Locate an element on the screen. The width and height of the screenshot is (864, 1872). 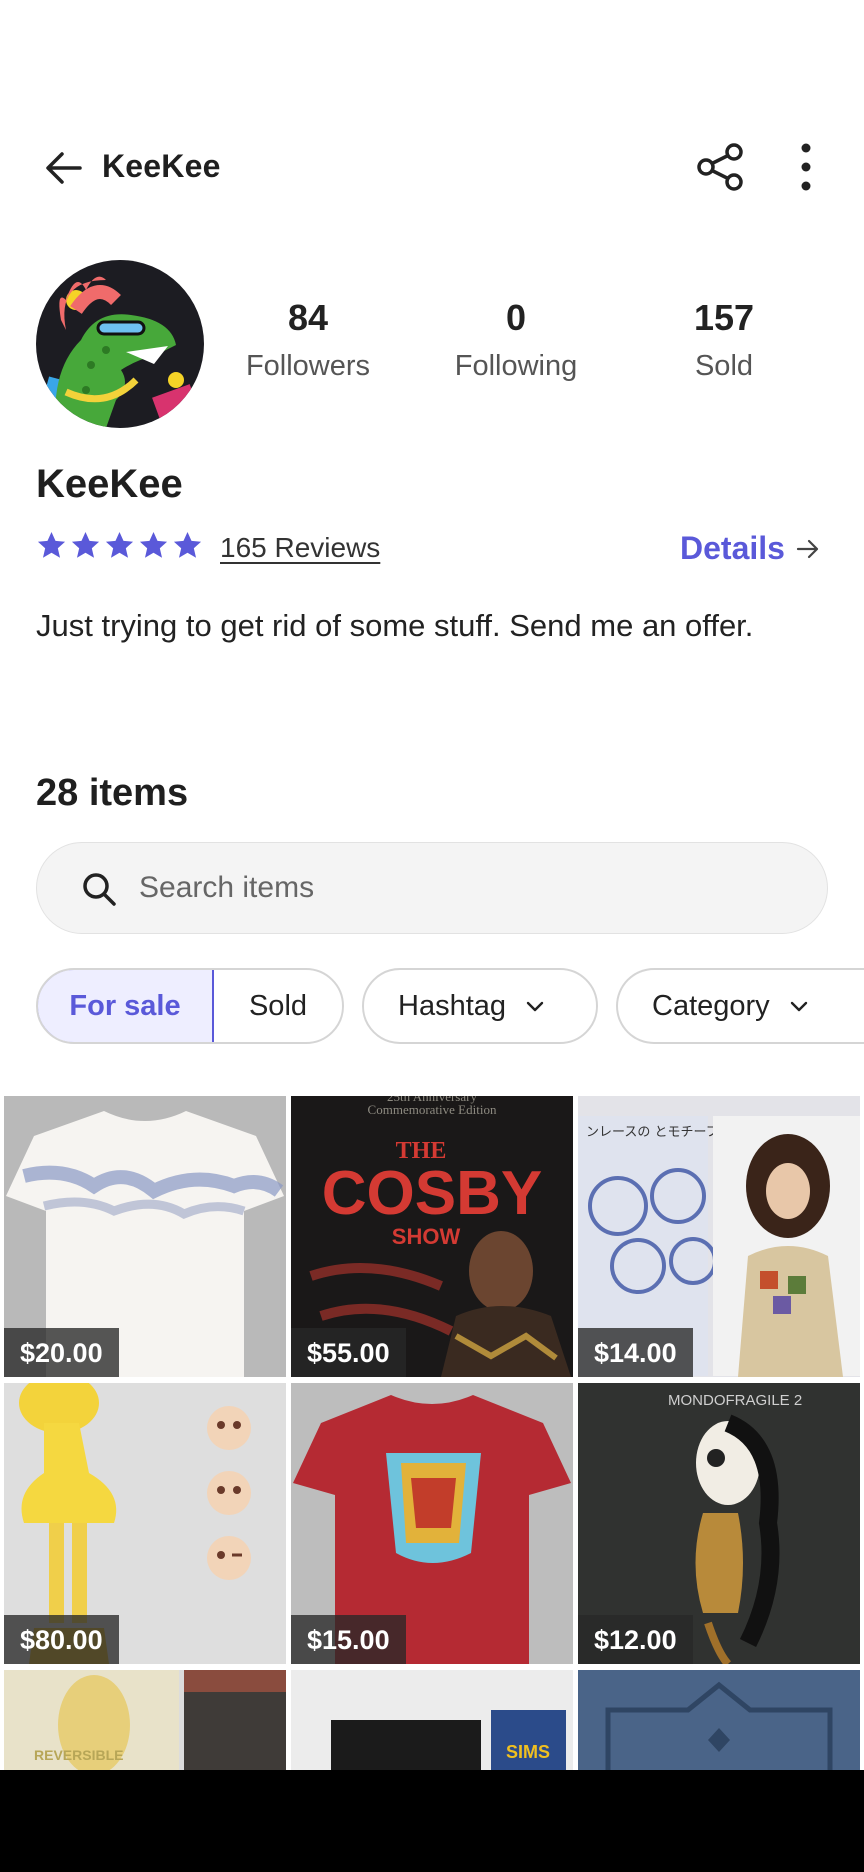
item-price: $15.00 is located at coordinates (348, 1639).